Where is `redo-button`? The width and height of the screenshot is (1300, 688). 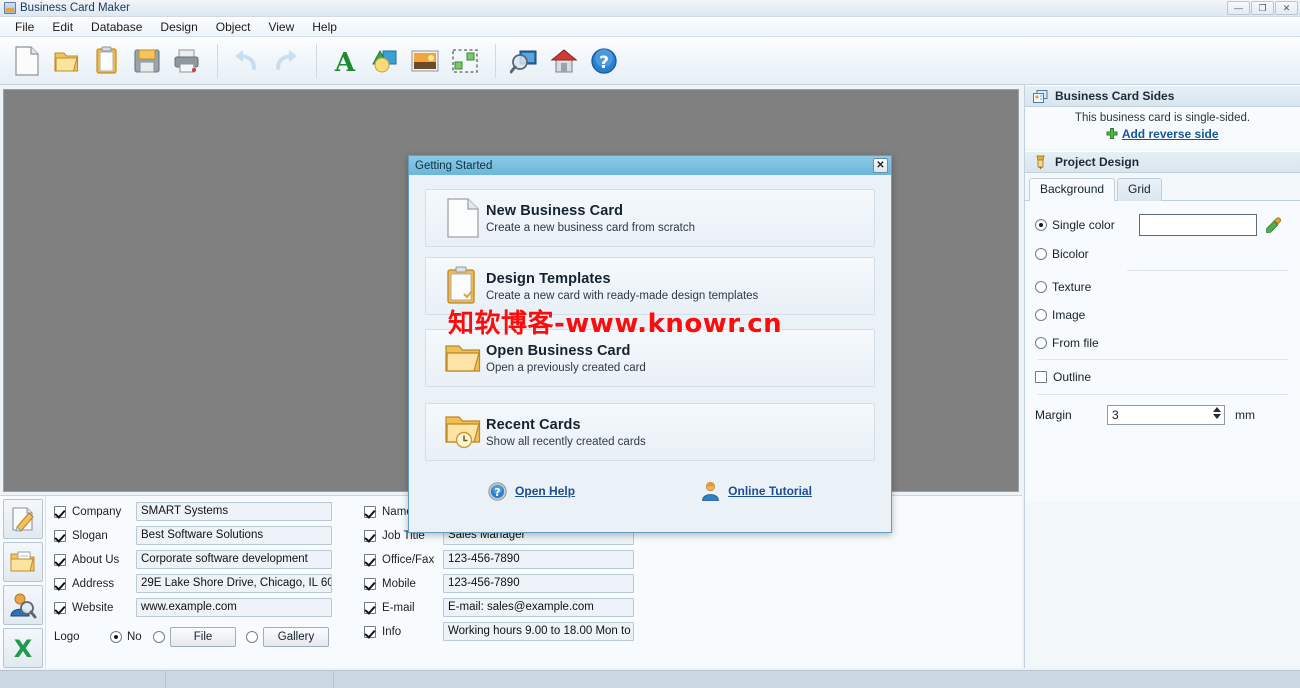
redo-button is located at coordinates (286, 61).